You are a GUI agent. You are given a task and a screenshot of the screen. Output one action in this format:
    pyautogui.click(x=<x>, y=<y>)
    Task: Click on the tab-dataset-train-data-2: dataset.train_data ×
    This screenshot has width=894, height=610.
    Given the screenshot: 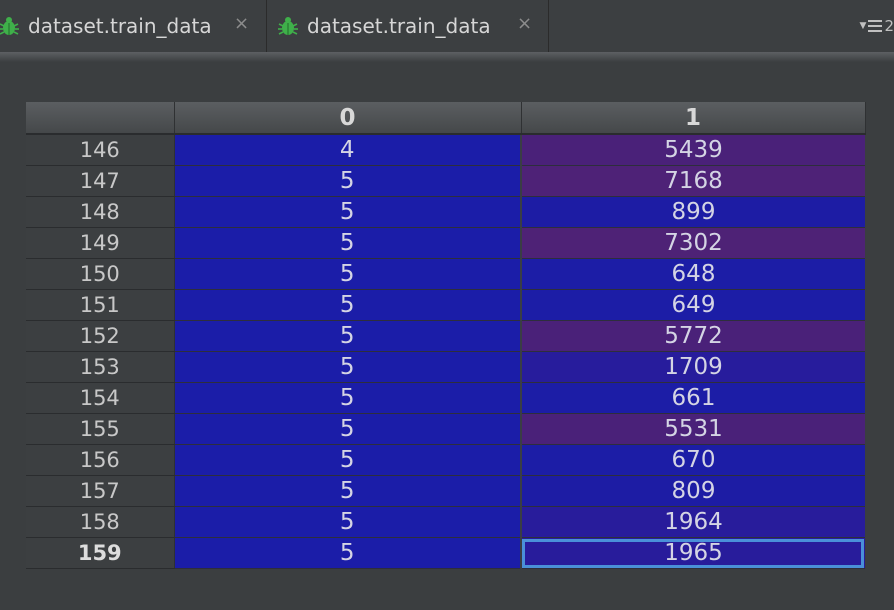 What is the action you would take?
    pyautogui.click(x=408, y=26)
    